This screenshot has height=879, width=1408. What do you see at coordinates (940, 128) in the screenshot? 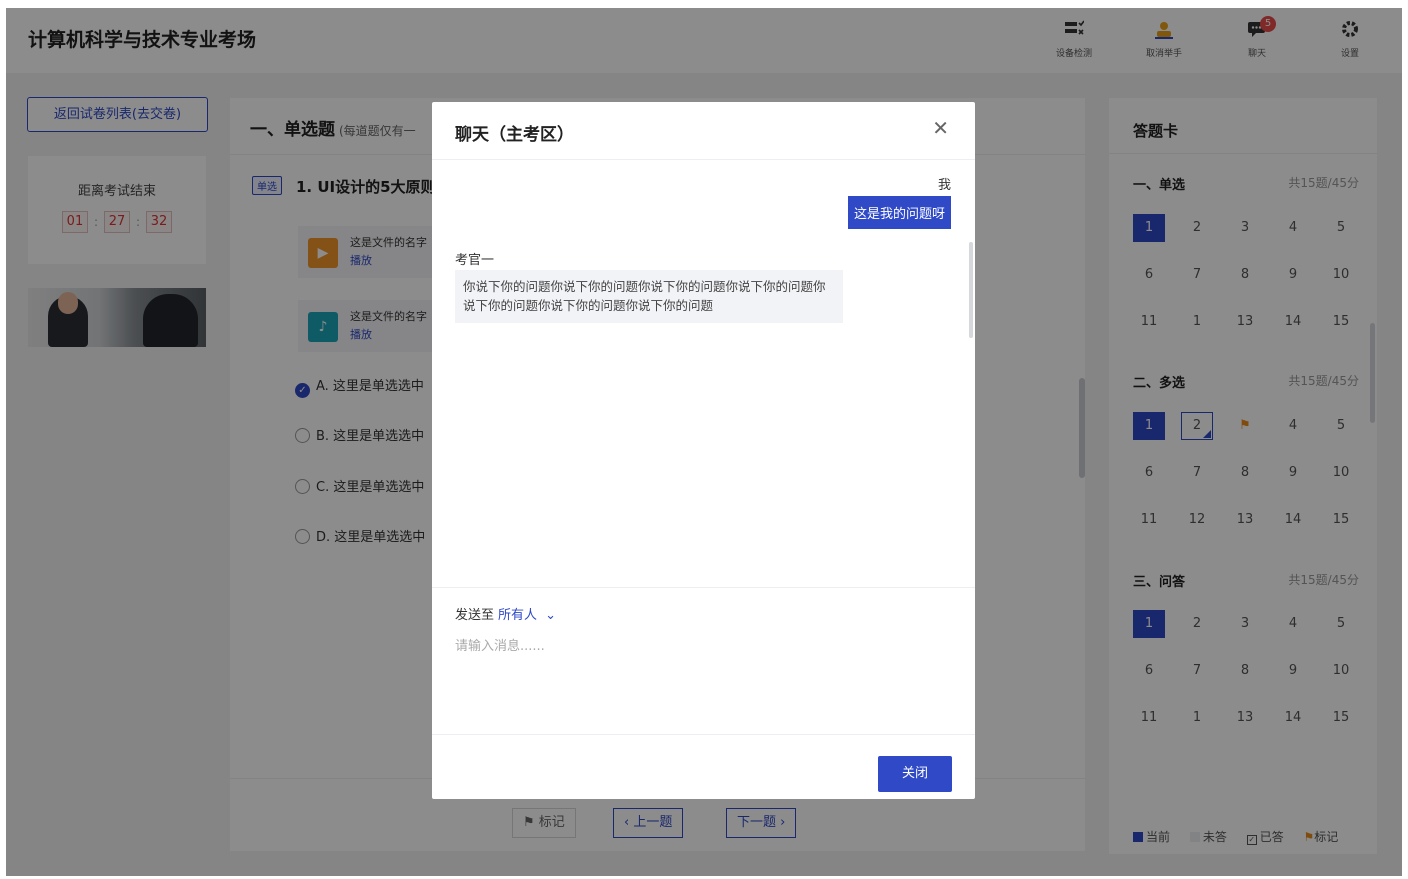
I see `close-icon: ✕` at bounding box center [940, 128].